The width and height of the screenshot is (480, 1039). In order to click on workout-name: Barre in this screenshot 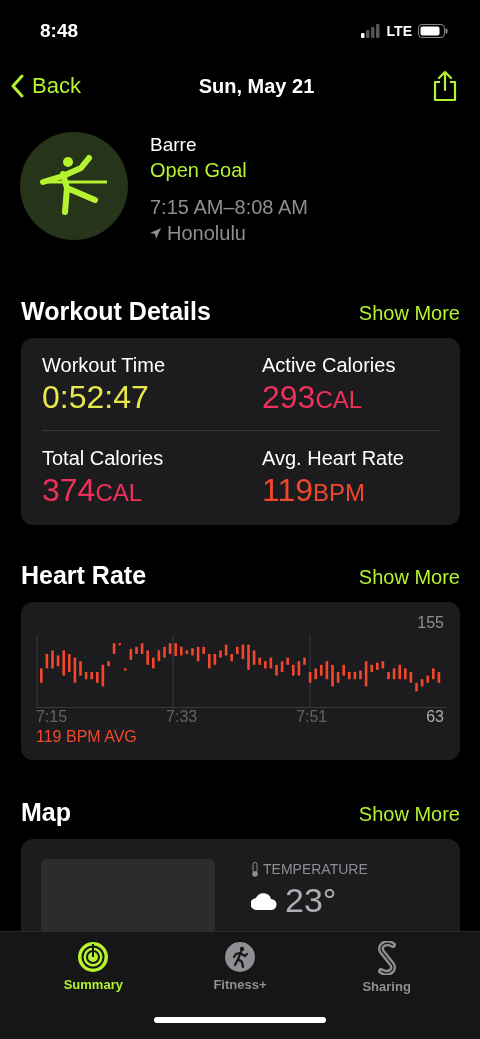, I will do `click(174, 145)`.